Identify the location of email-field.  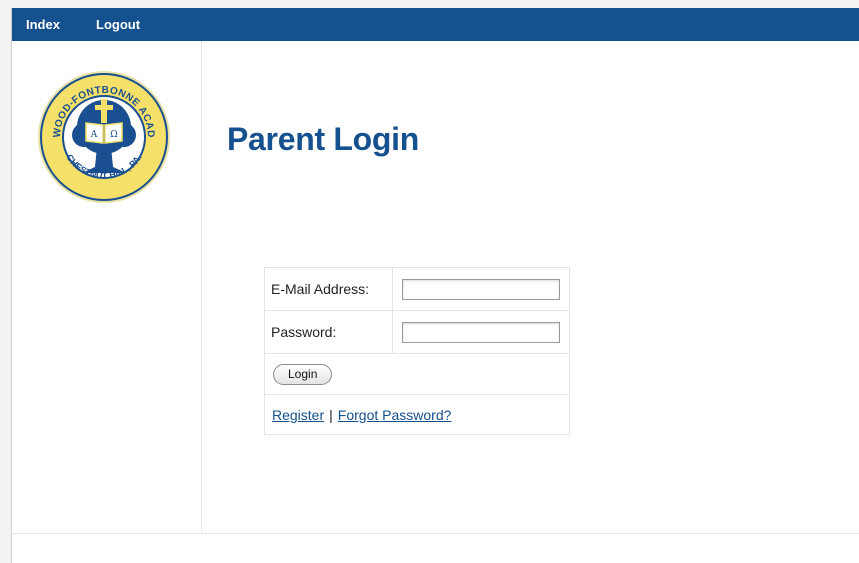
(481, 289).